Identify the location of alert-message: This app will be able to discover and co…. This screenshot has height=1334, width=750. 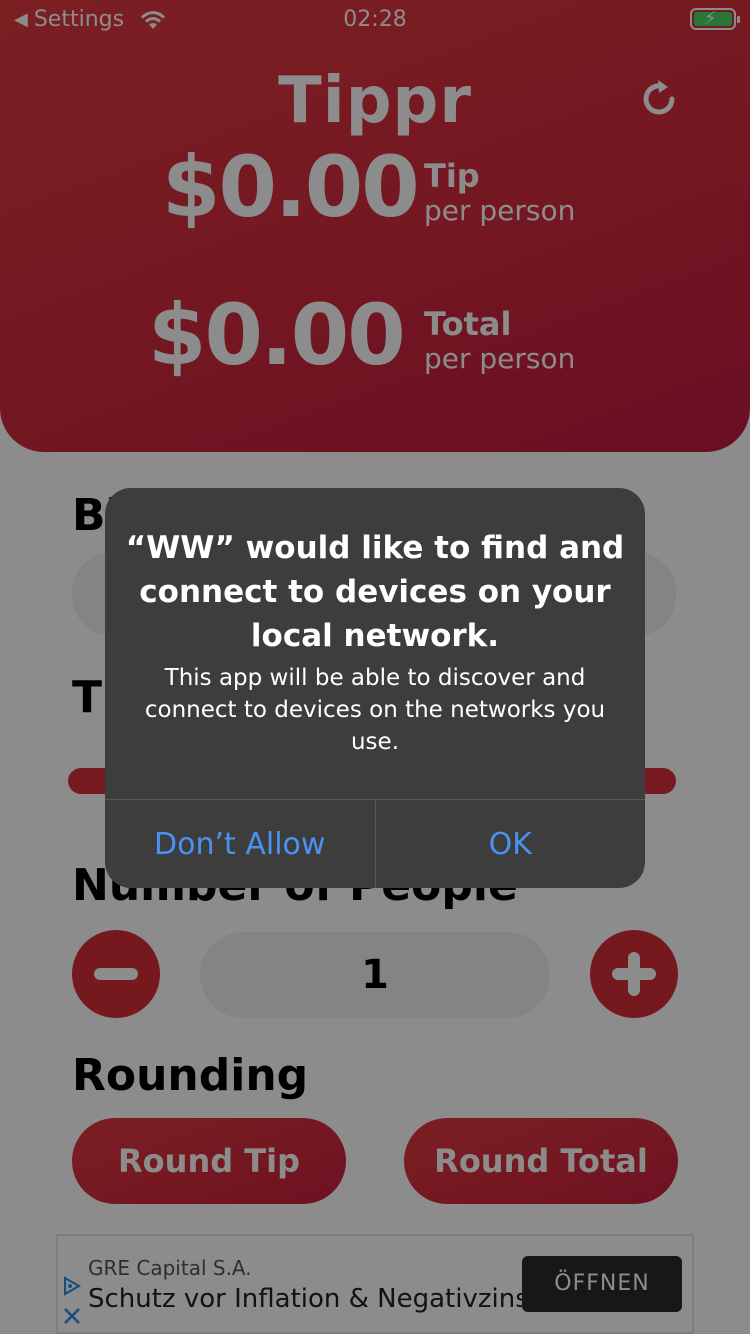
(375, 710).